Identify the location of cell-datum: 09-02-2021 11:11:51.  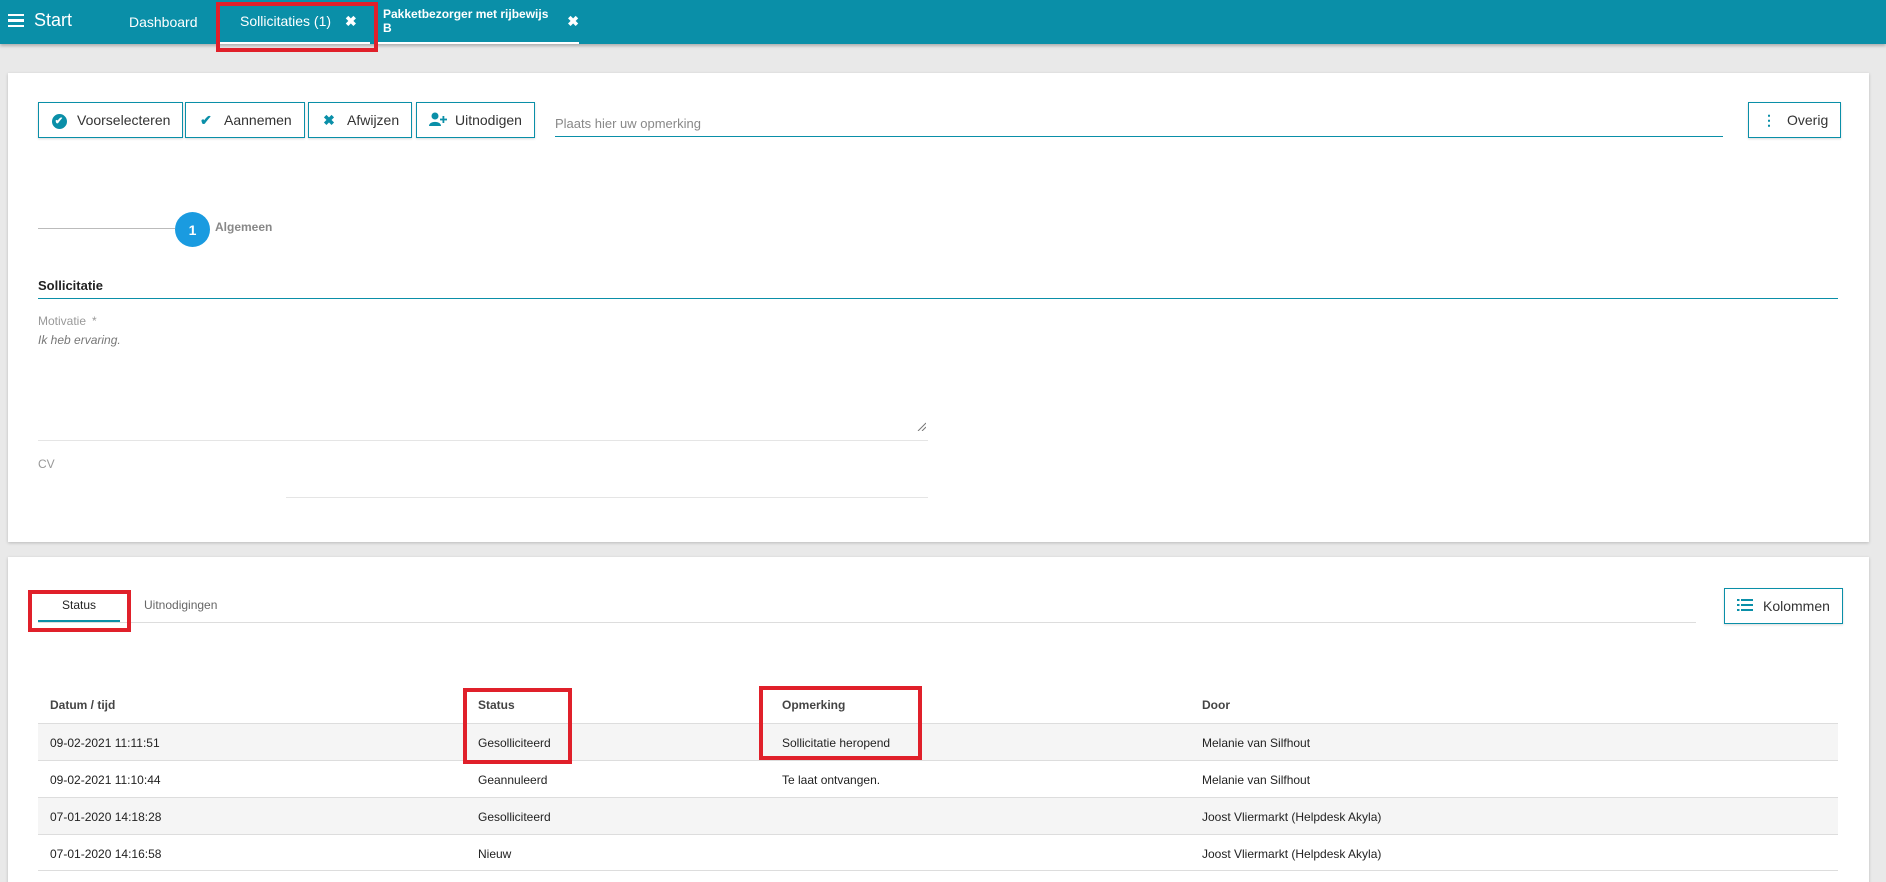
(105, 743).